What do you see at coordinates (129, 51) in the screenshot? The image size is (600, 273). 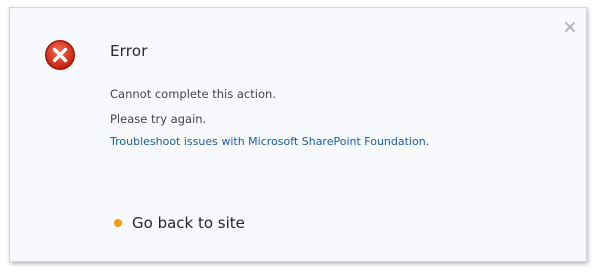 I see `error-title: Error` at bounding box center [129, 51].